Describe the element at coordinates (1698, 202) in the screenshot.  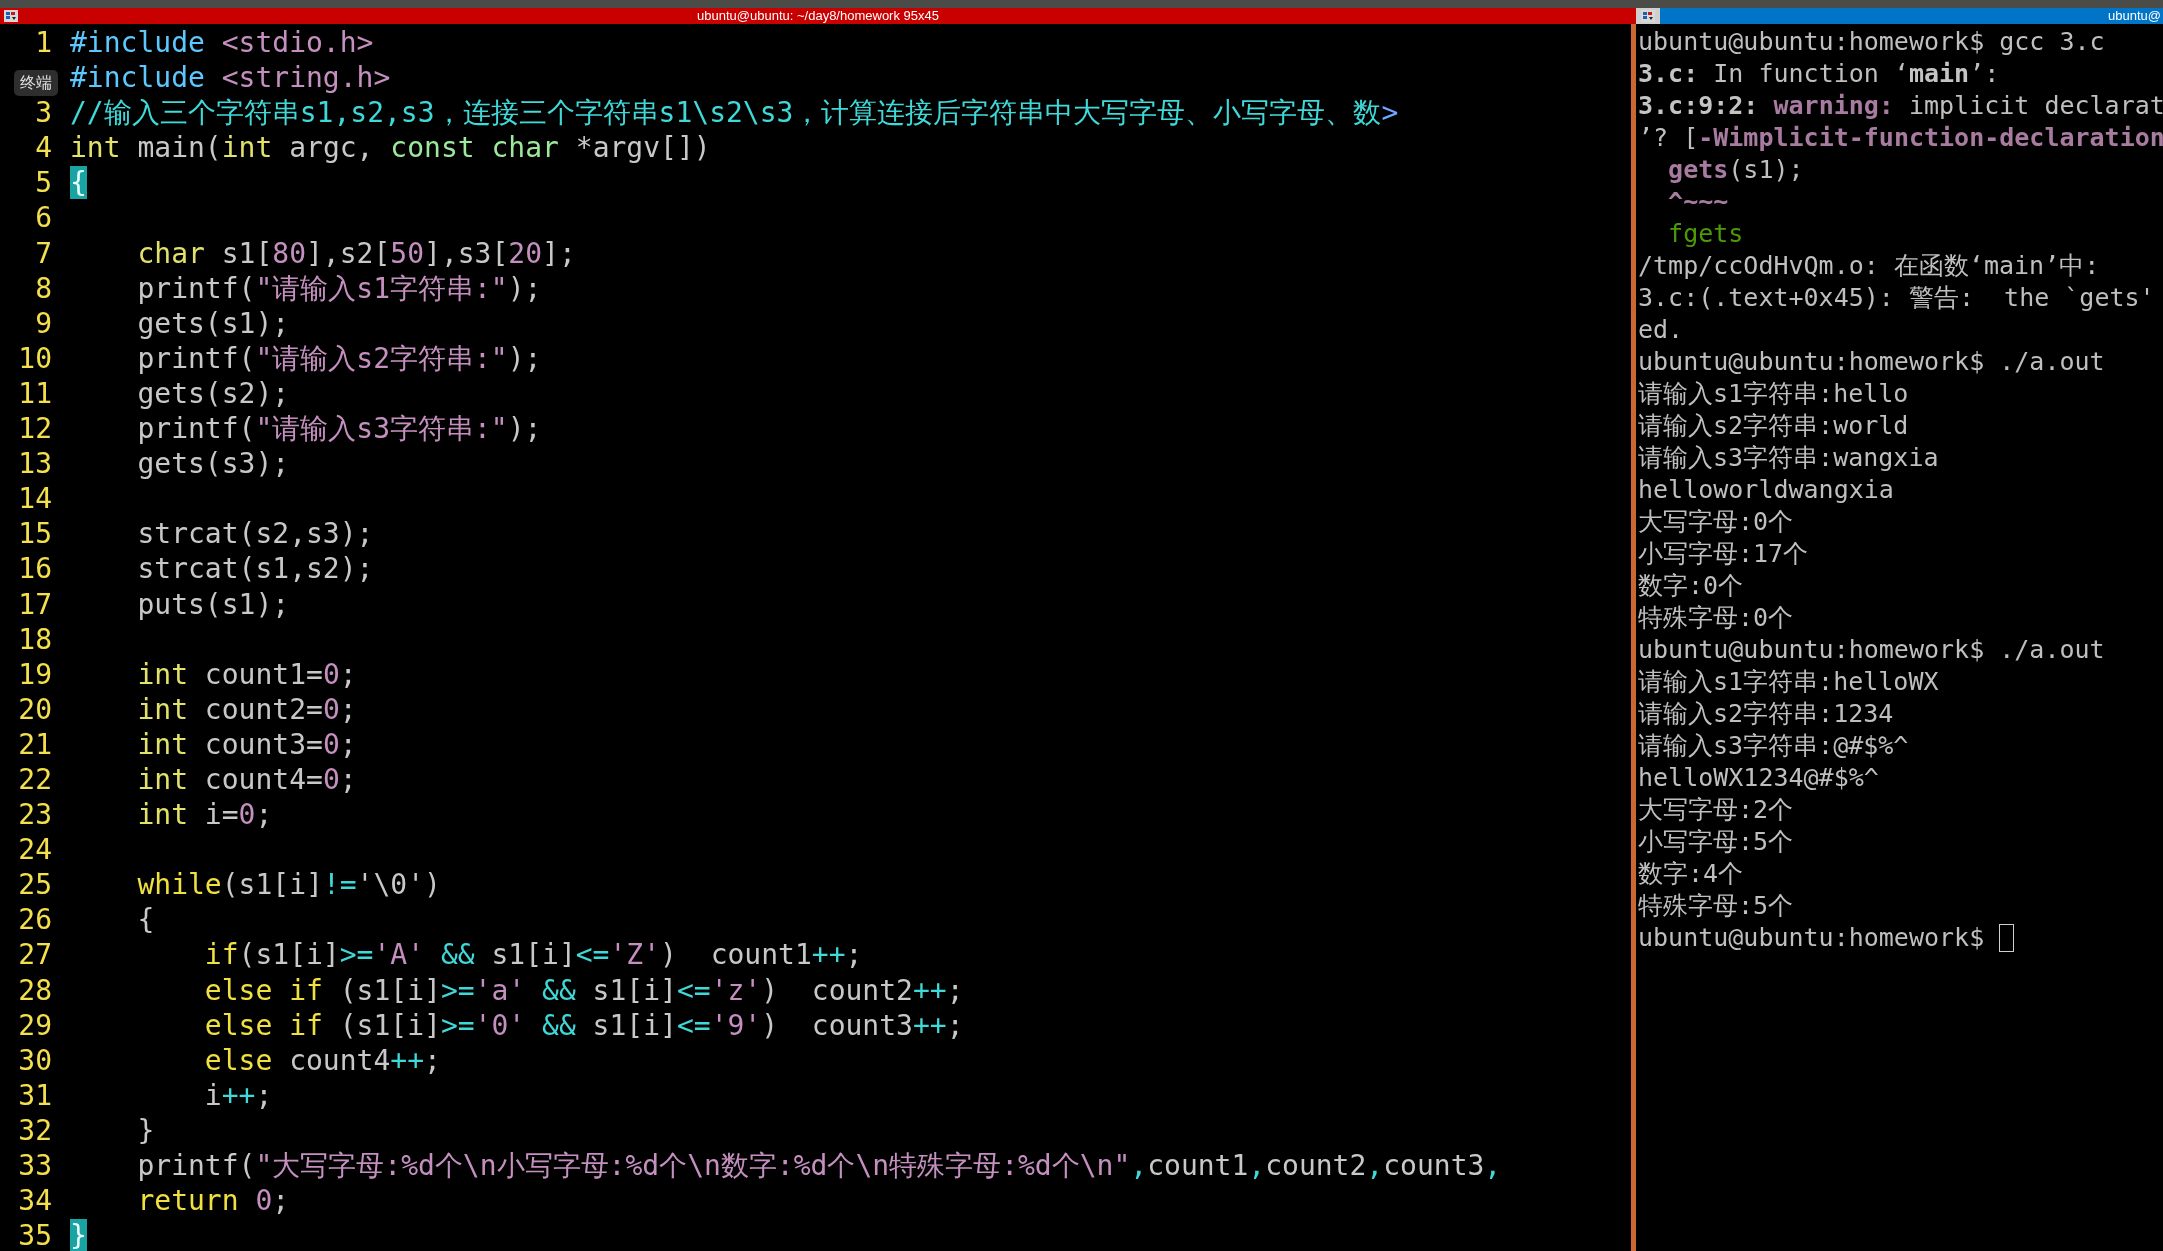
I see `terminal-line: ^~~~` at that location.